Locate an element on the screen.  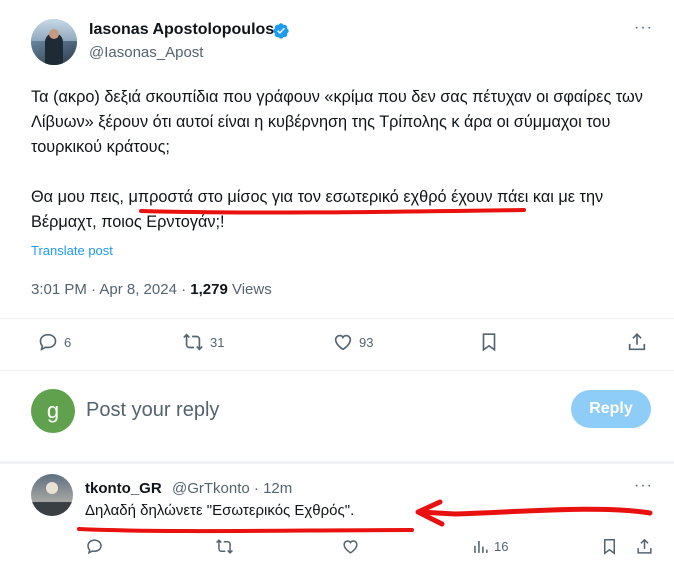
reply-action: 6 is located at coordinates (54, 342).